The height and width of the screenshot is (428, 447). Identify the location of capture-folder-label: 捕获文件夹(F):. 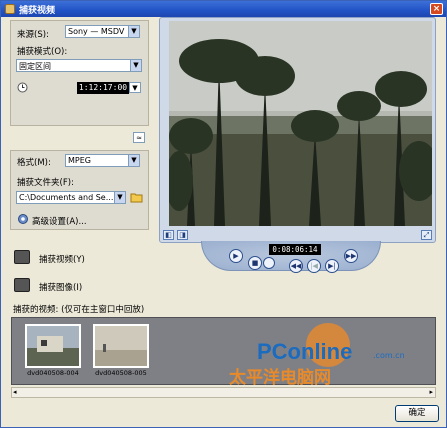
(45, 183).